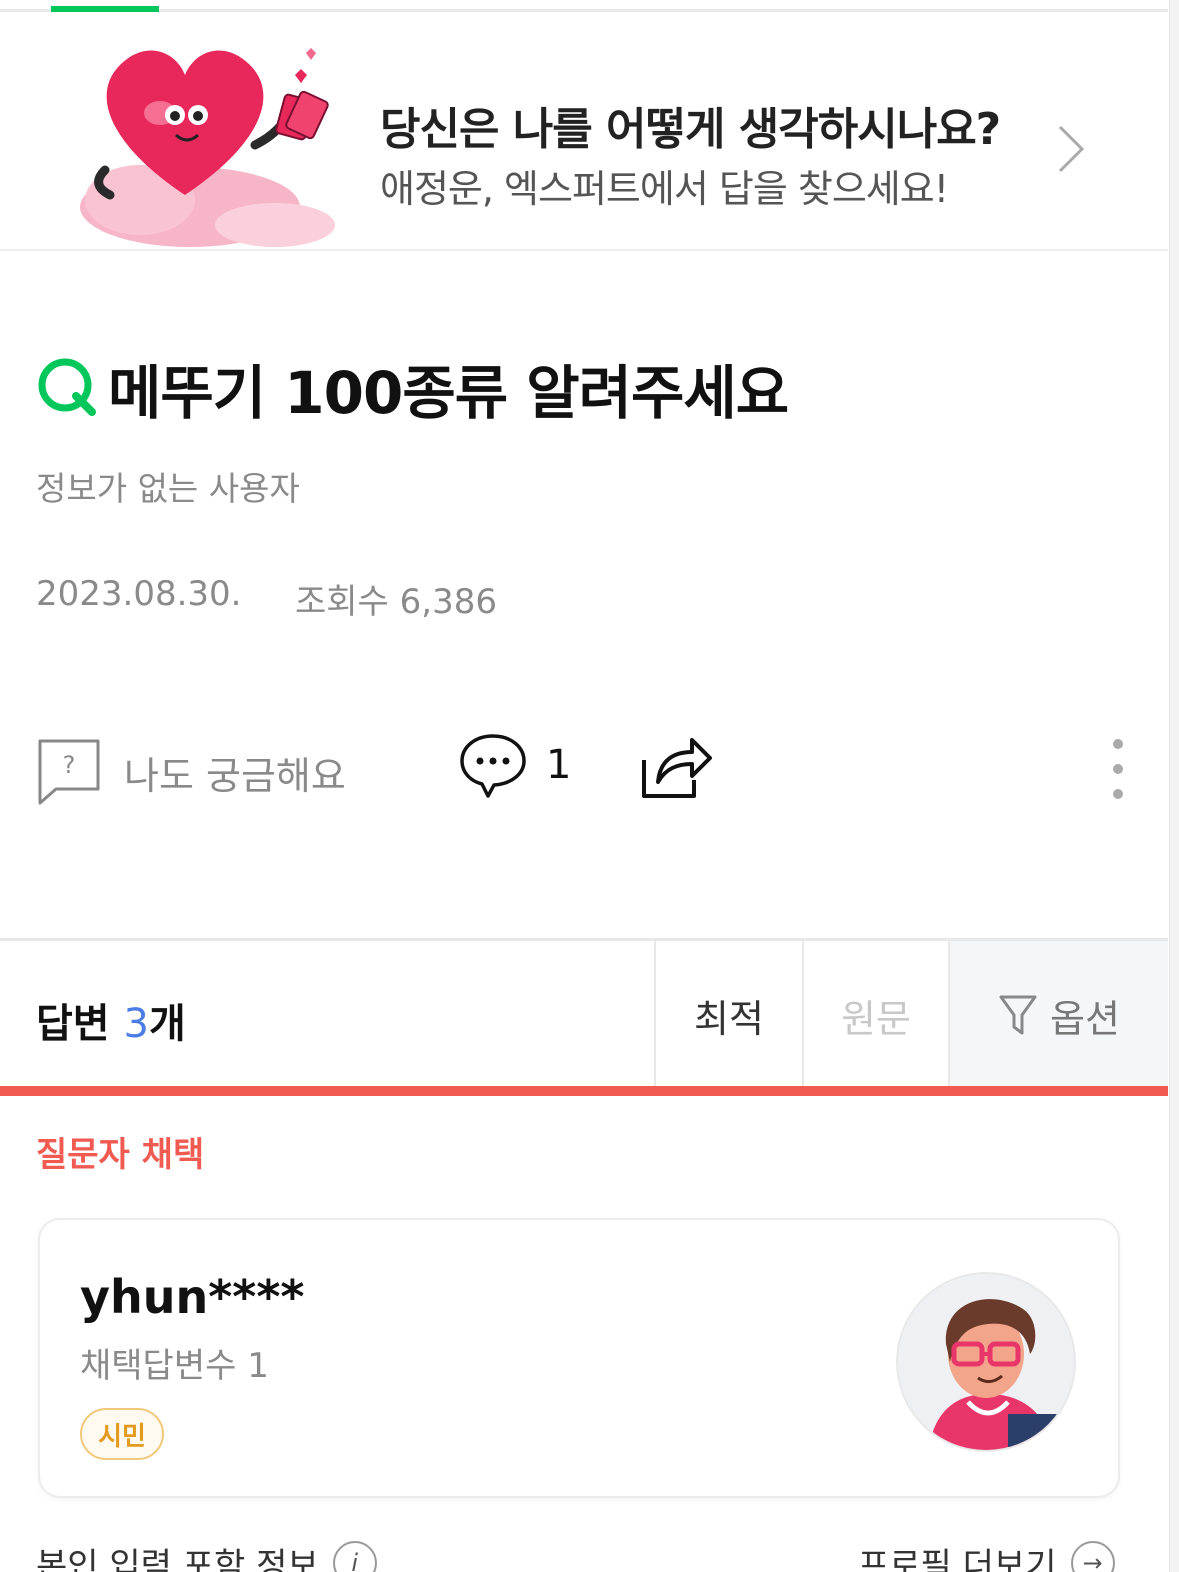 This screenshot has height=1572, width=1179. I want to click on filter-icon, so click(1018, 1015).